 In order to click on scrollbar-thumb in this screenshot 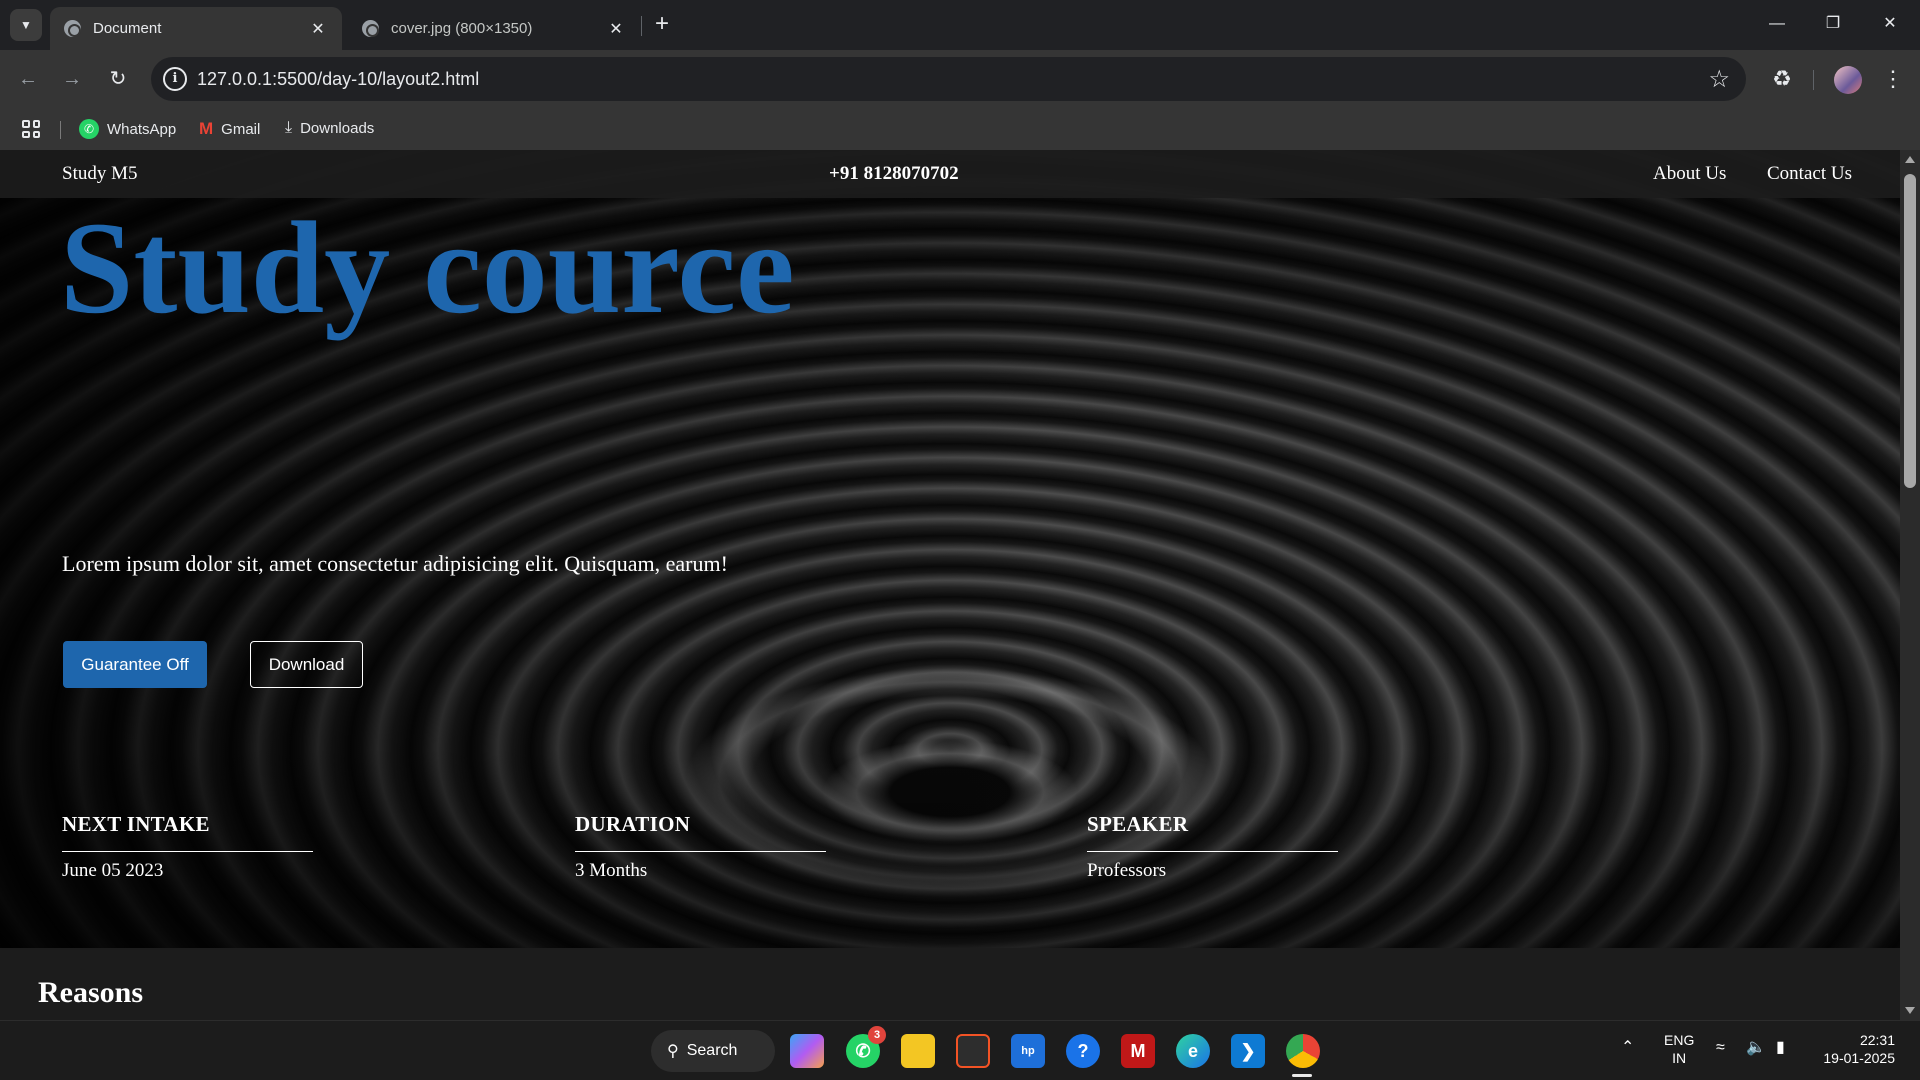, I will do `click(1910, 331)`.